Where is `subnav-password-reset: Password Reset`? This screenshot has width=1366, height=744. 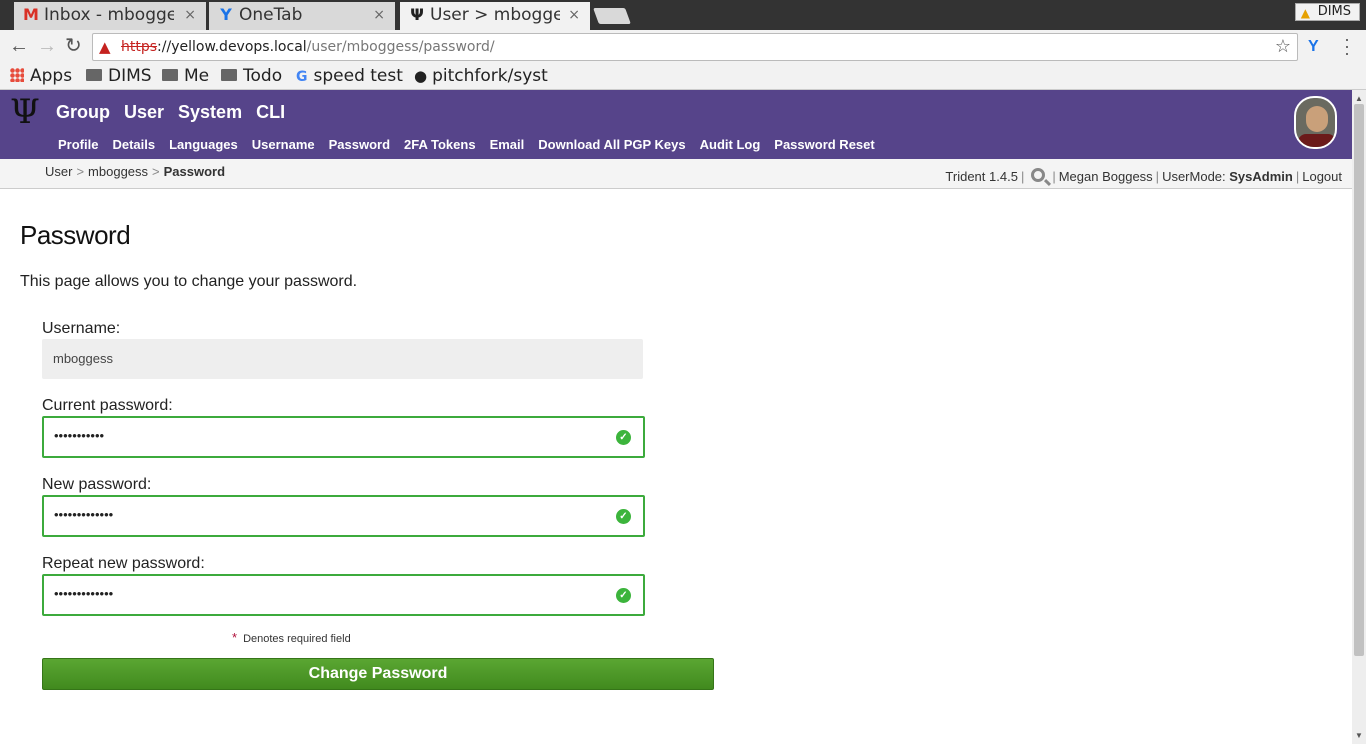 subnav-password-reset: Password Reset is located at coordinates (824, 144).